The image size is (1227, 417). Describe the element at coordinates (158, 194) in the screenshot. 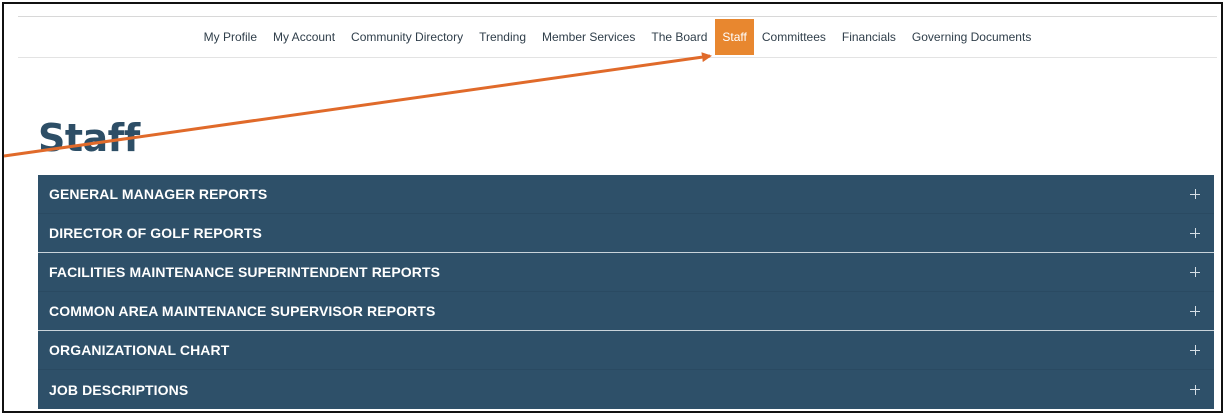

I see `accordion-item-label: GENERAL MANAGER REPORTS` at that location.